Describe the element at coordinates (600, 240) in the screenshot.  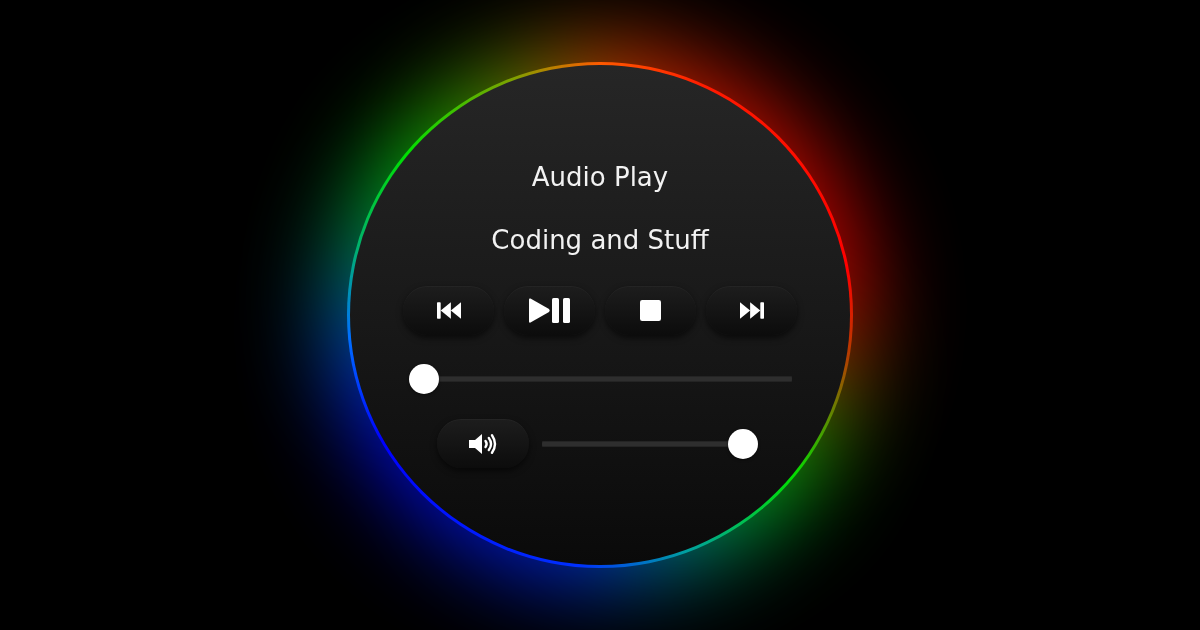
I see `track-title: Coding and Stuff` at that location.